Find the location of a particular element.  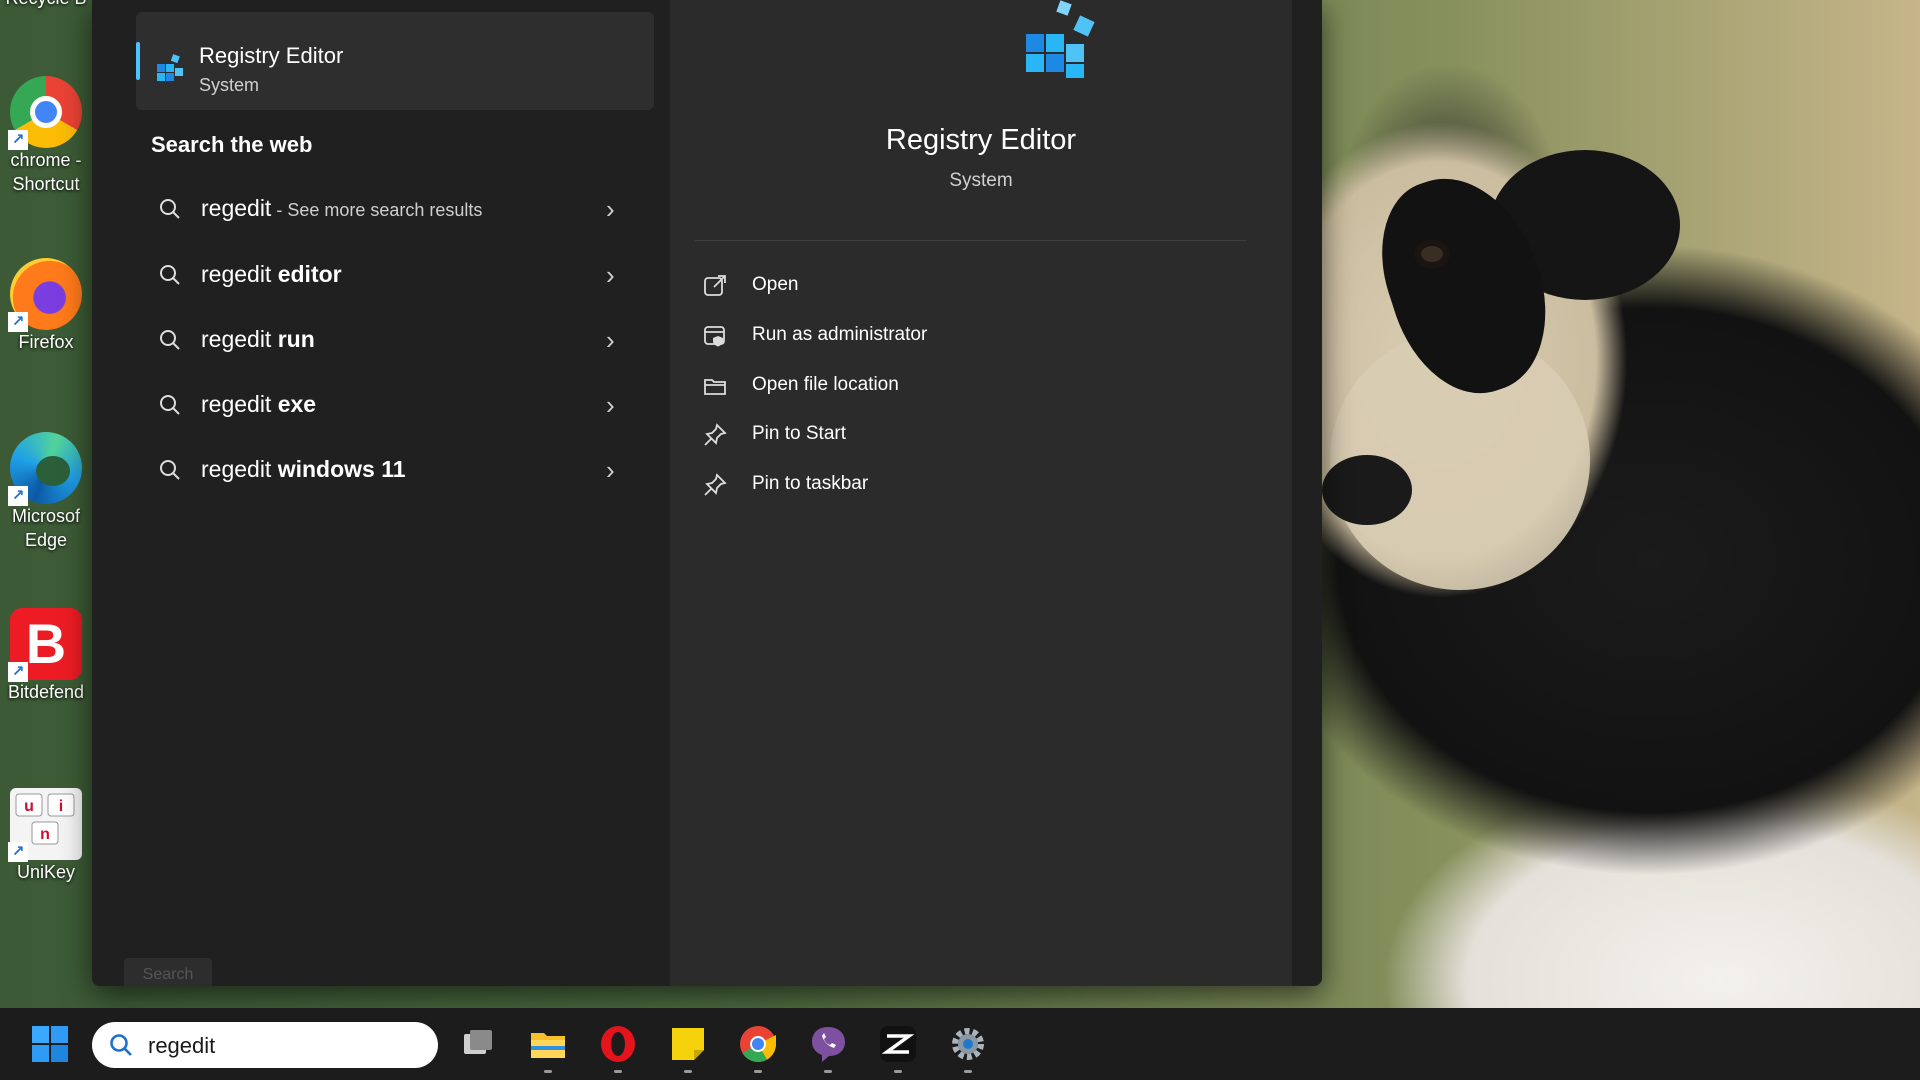

taskbar-file-explorer is located at coordinates (548, 1048).